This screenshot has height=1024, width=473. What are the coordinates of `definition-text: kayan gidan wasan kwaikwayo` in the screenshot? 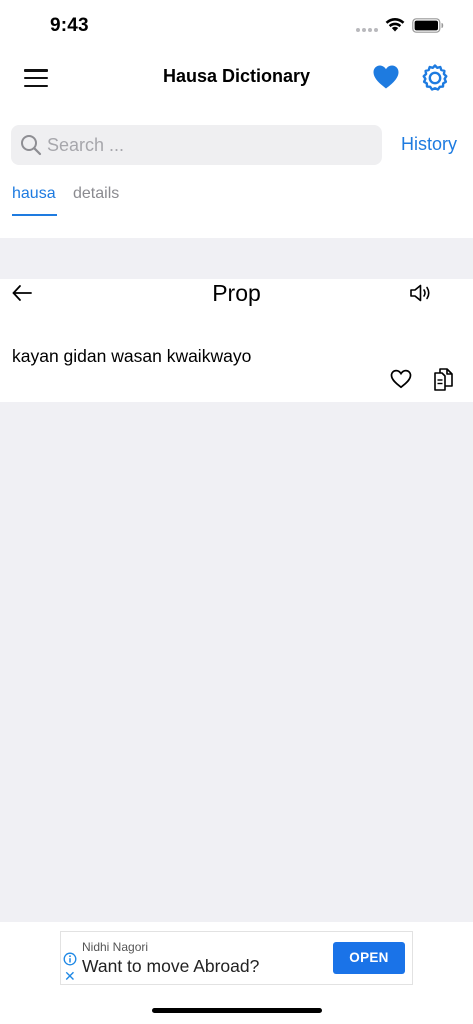 It's located at (132, 356).